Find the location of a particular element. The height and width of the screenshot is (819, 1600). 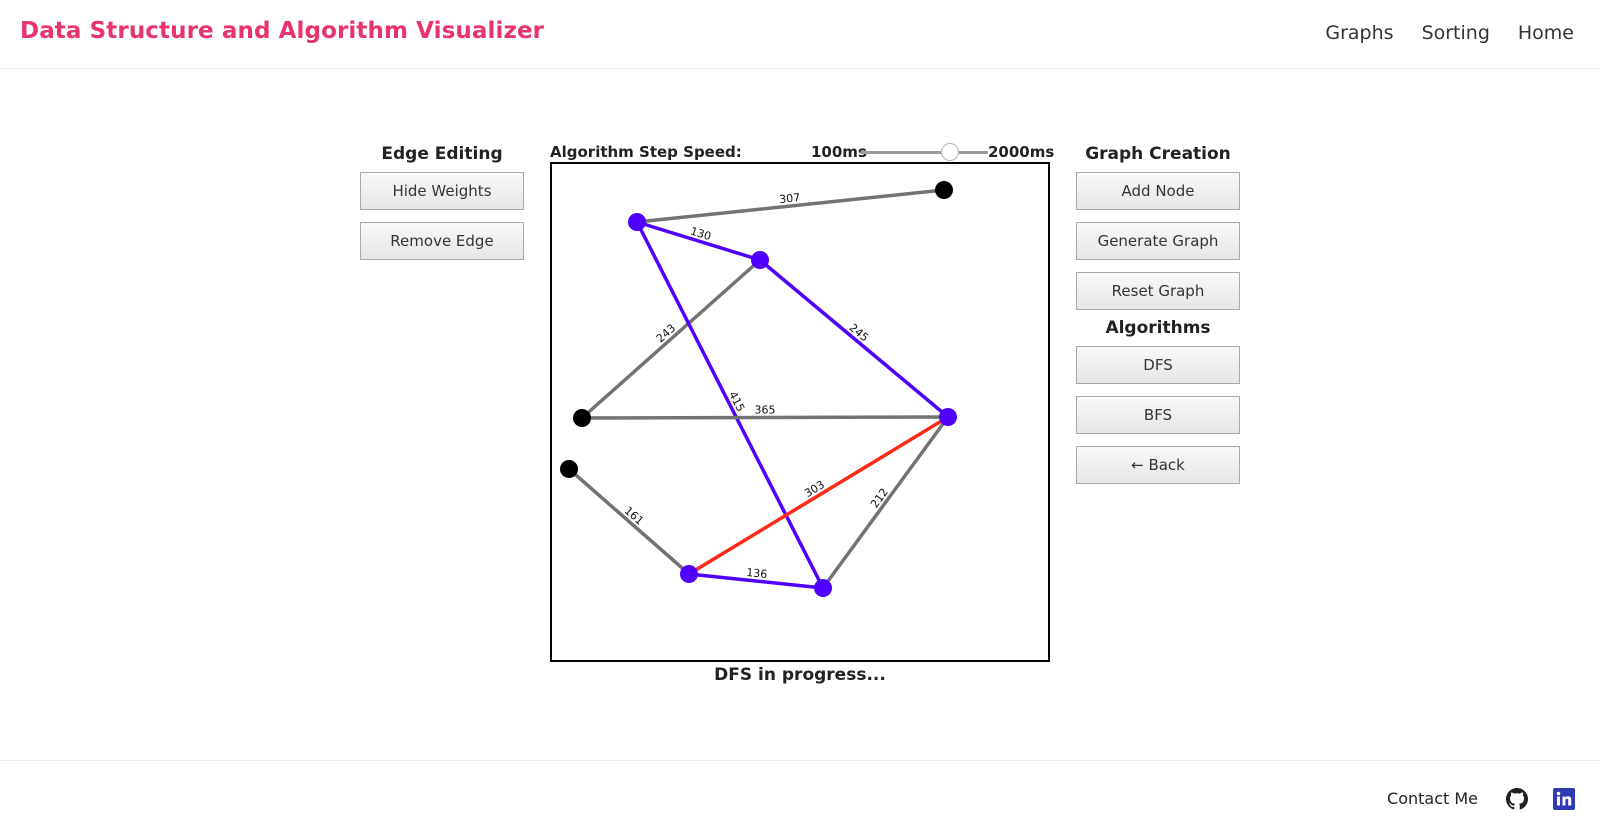

graph-node-n6 is located at coordinates (569, 469).